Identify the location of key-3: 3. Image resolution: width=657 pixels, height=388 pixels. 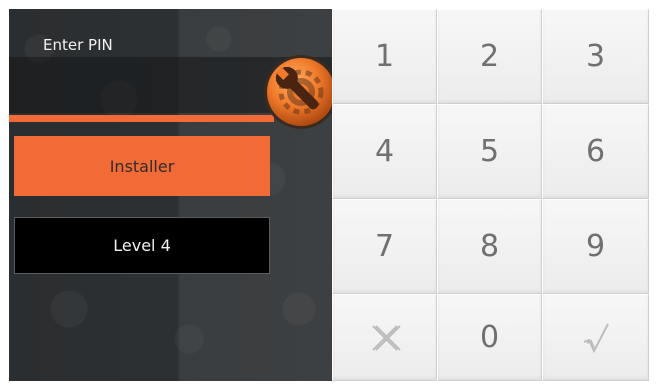
(595, 56).